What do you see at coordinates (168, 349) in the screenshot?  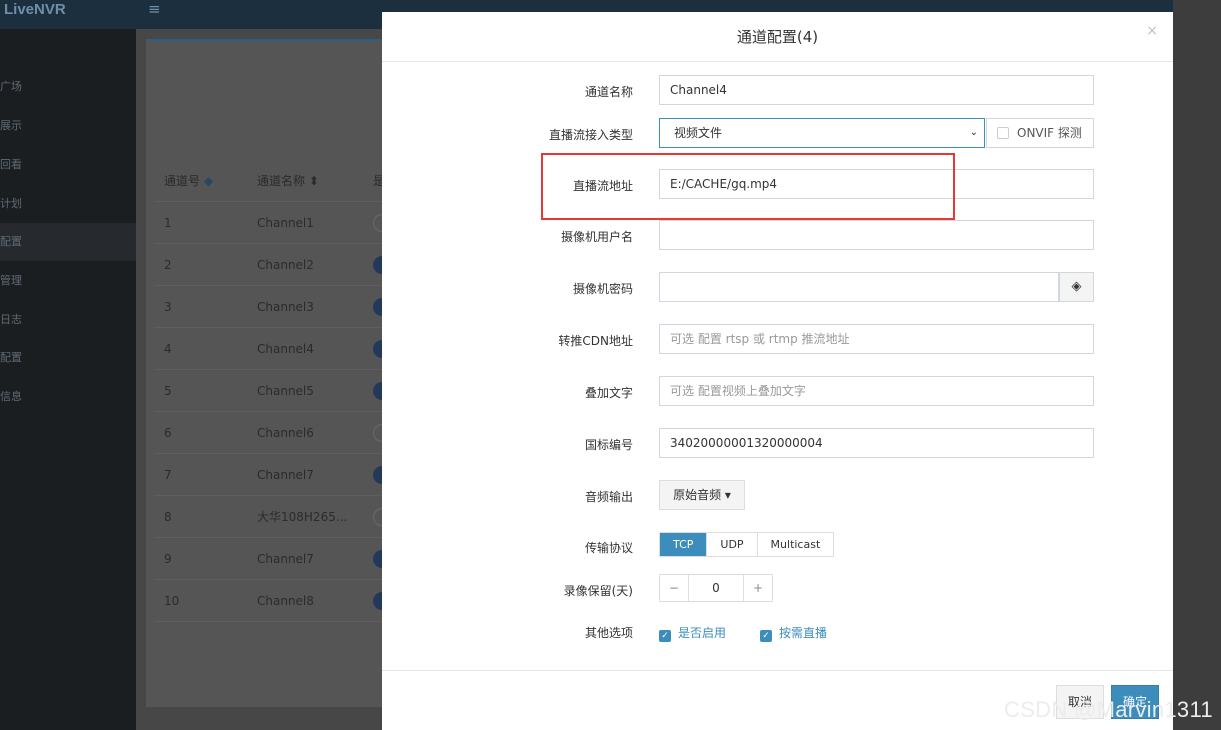 I see `channel-no-cell: 4` at bounding box center [168, 349].